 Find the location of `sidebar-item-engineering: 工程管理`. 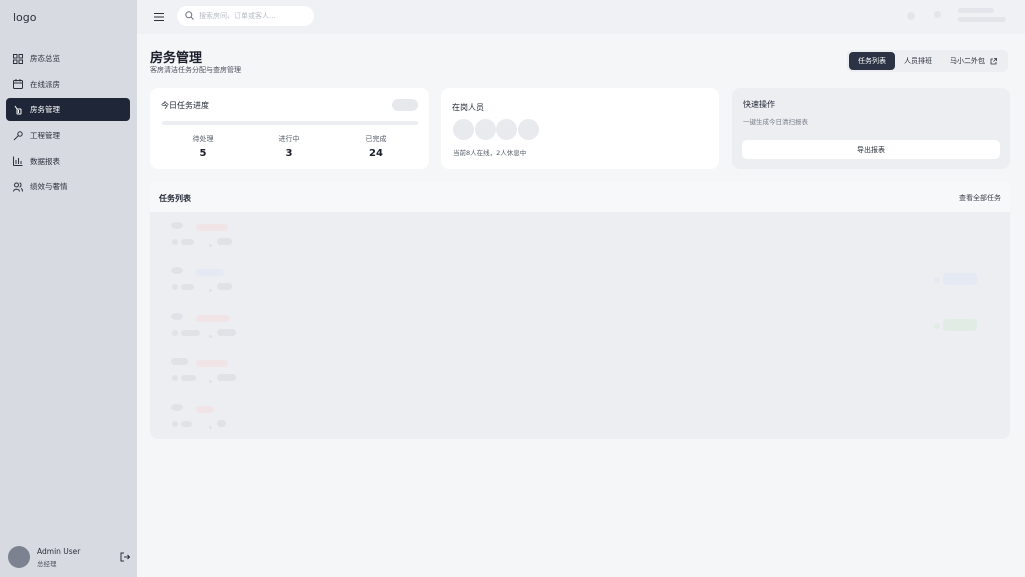

sidebar-item-engineering: 工程管理 is located at coordinates (68, 135).